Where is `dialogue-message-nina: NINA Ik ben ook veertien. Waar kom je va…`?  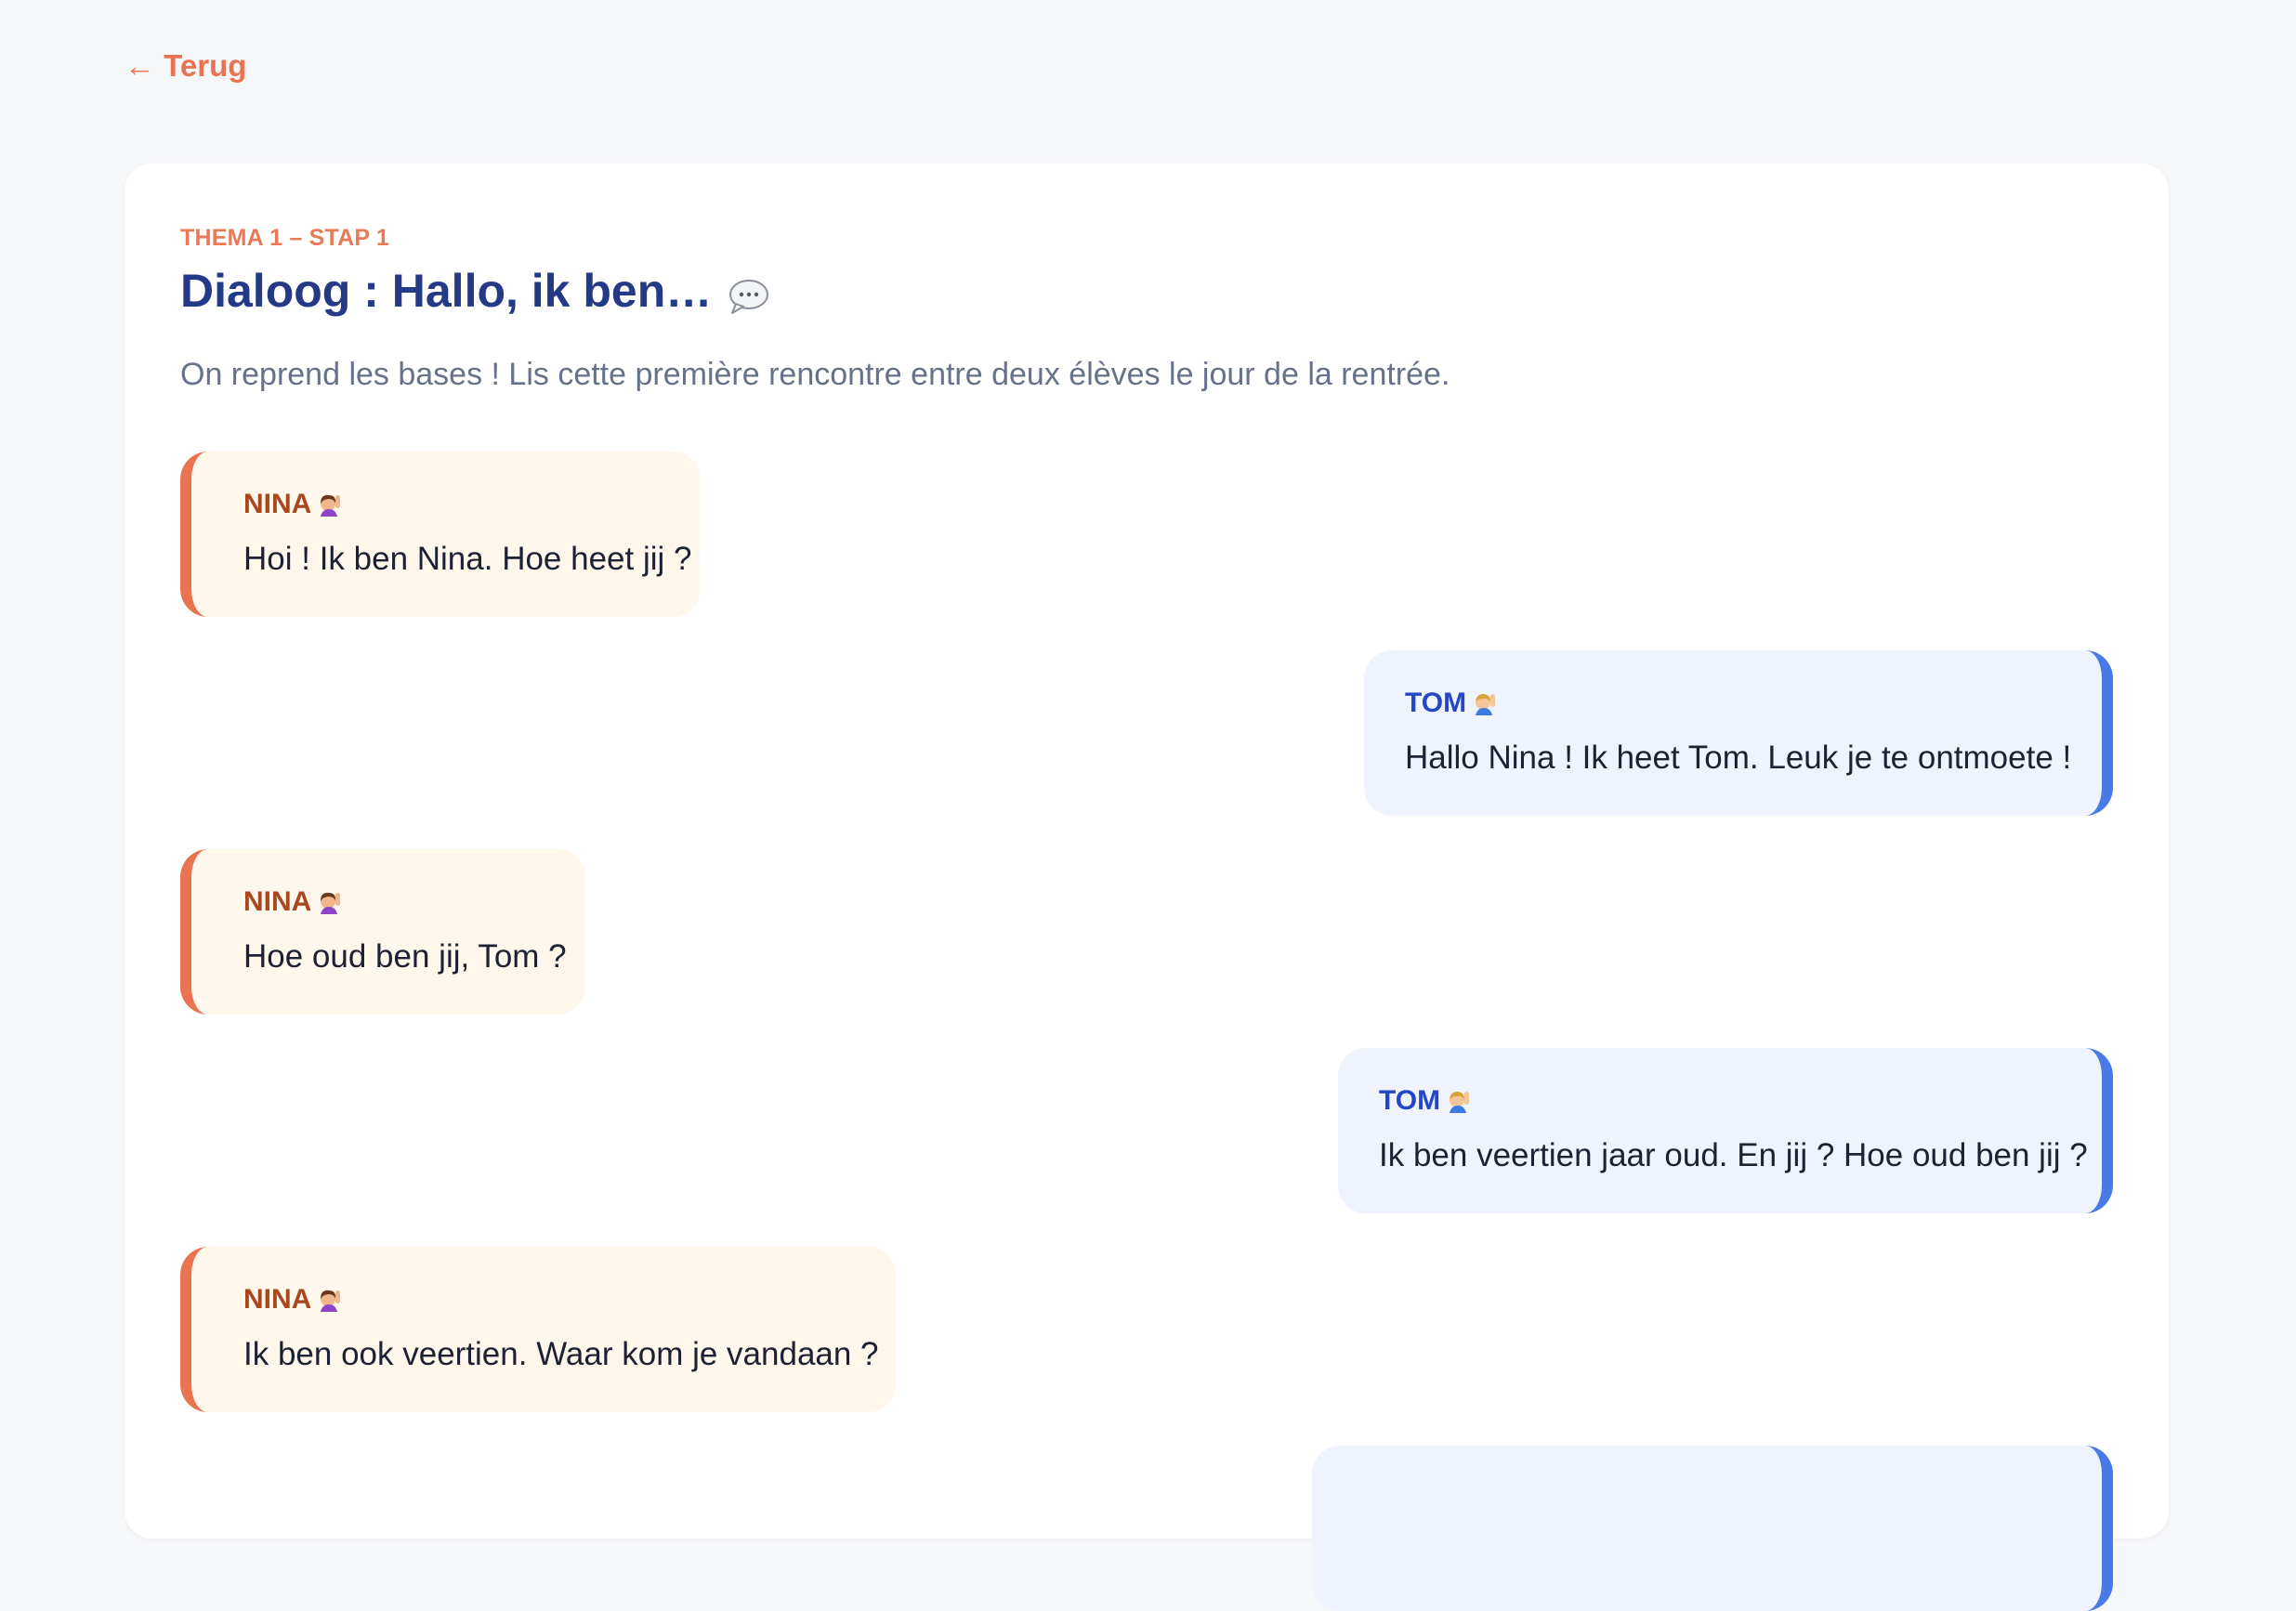
dialogue-message-nina: NINA Ik ben ook veertien. Waar kom je va… is located at coordinates (538, 1329).